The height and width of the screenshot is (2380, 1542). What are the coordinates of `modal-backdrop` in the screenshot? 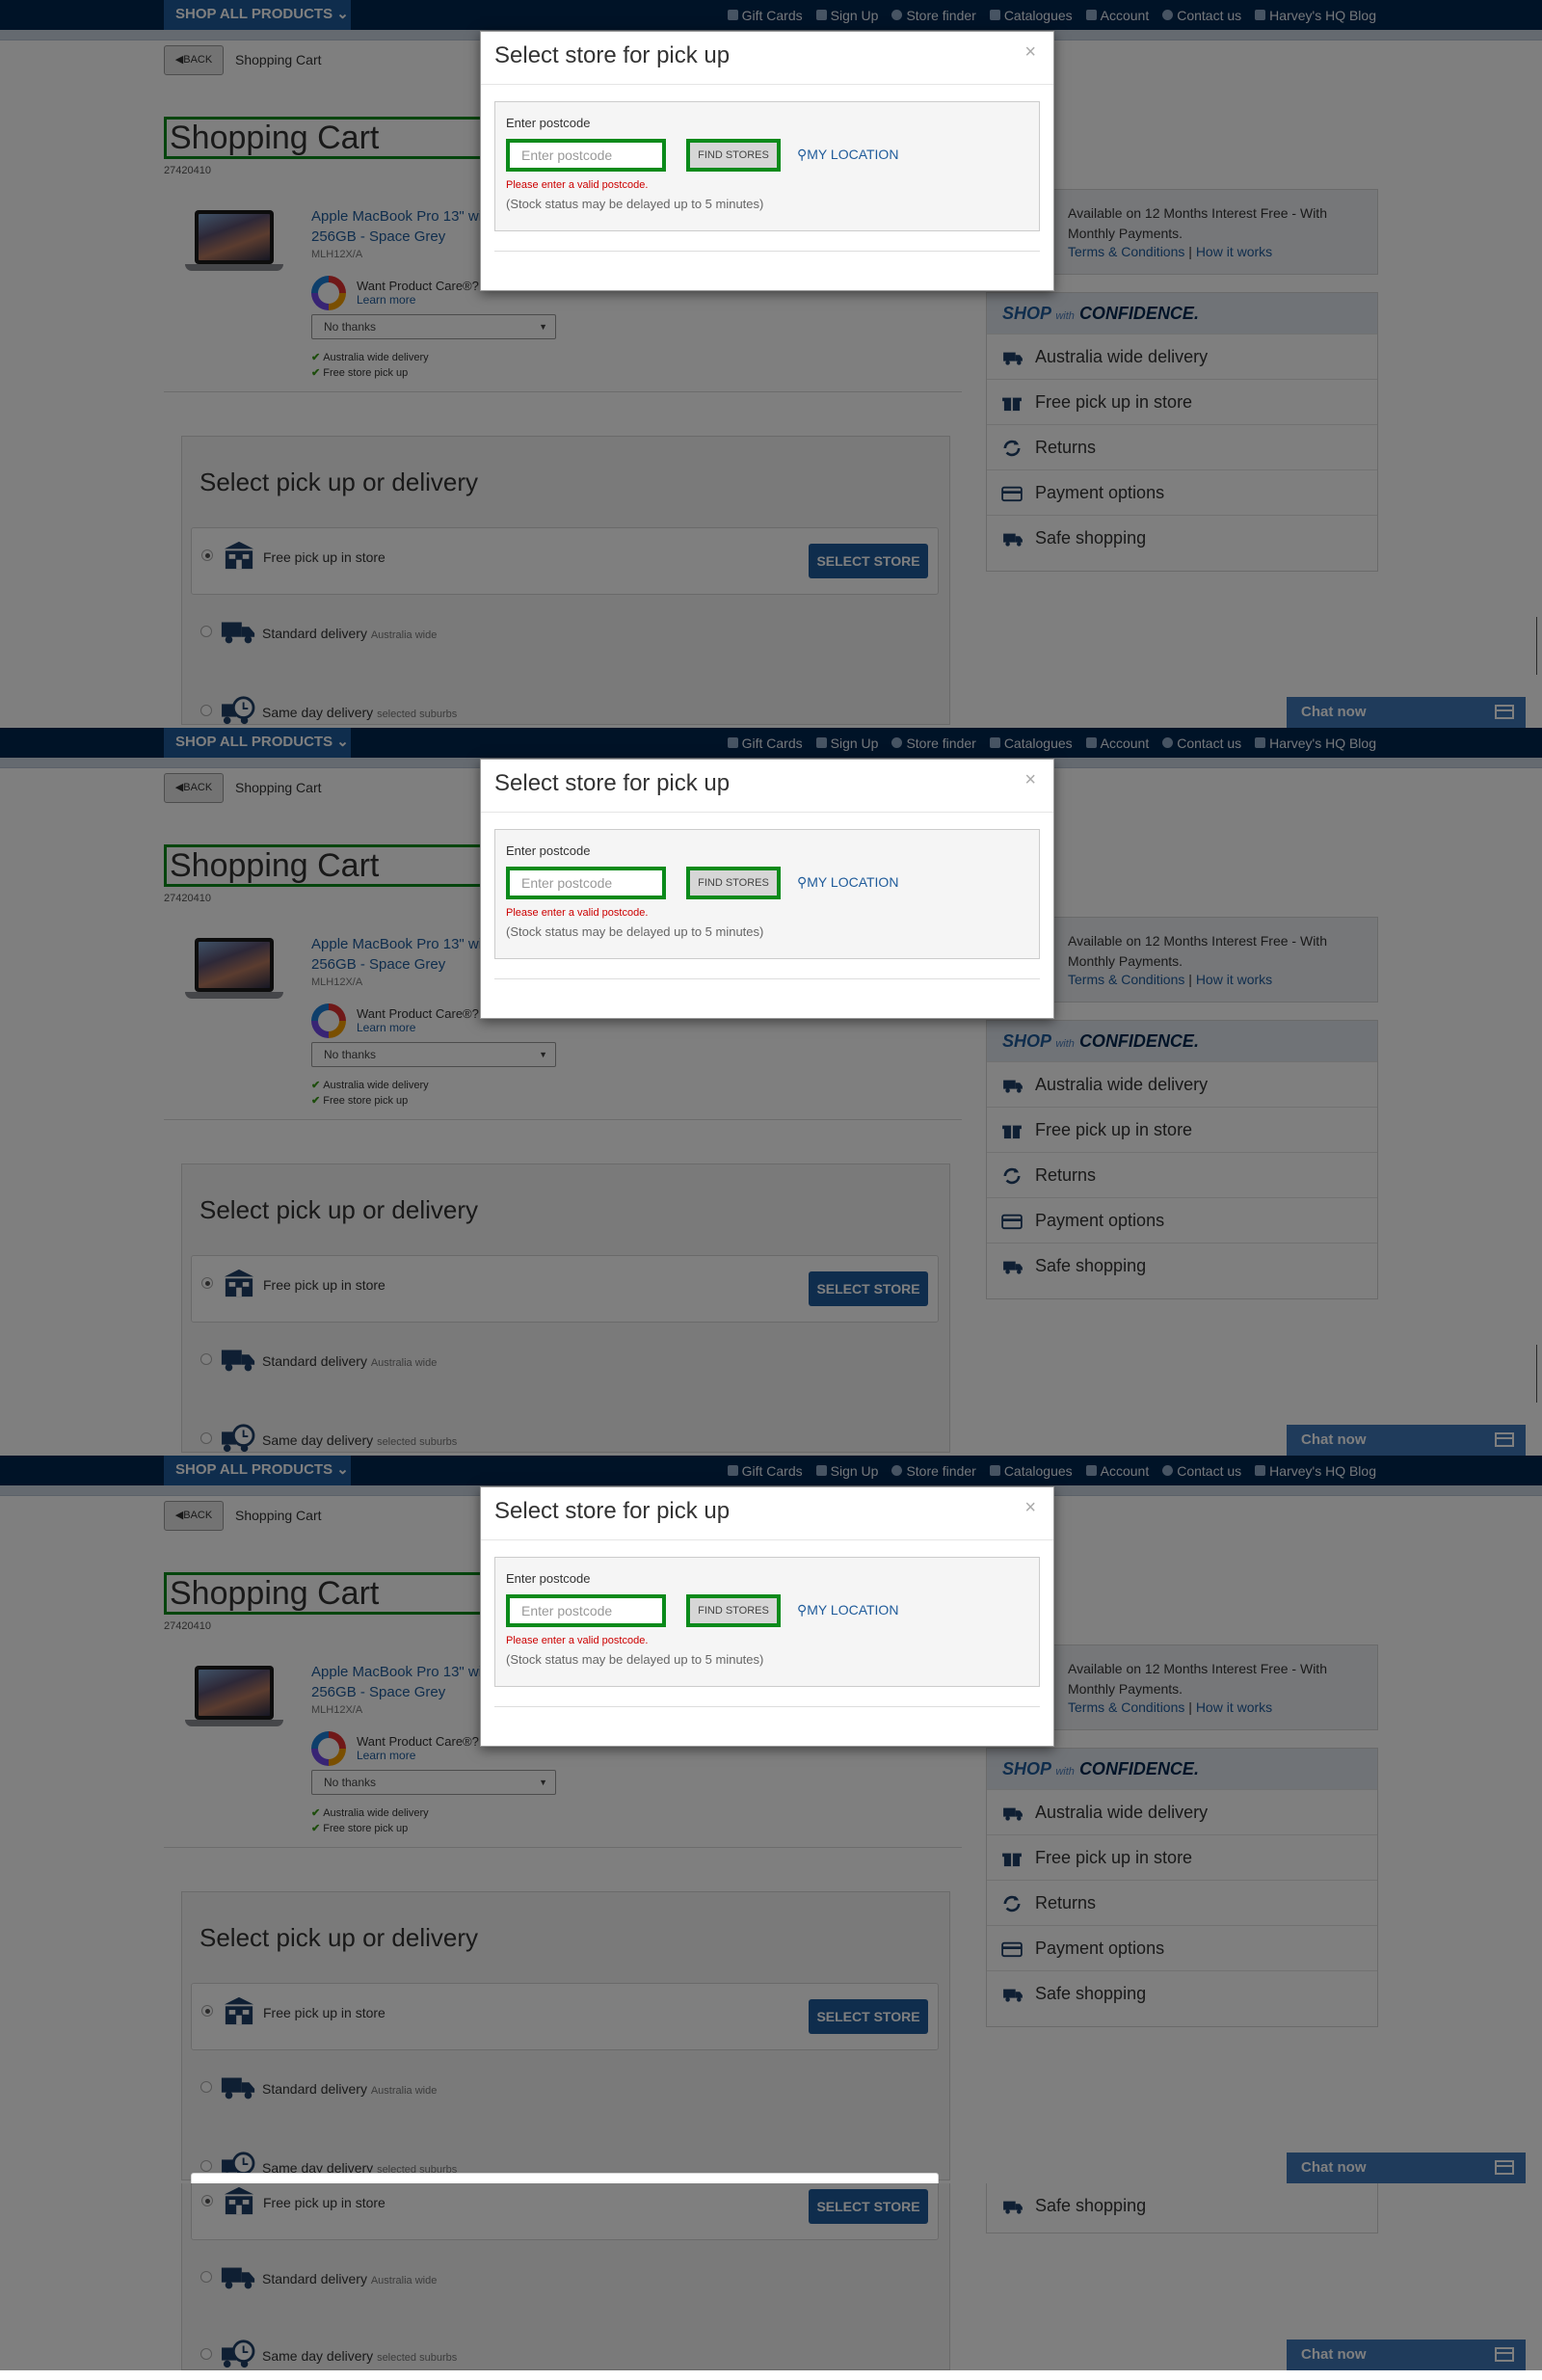 It's located at (771, 2276).